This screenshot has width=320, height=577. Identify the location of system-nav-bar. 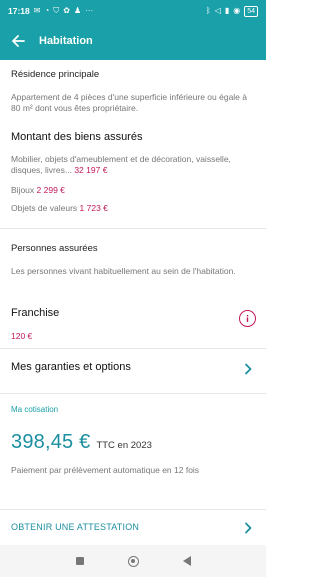
(133, 561).